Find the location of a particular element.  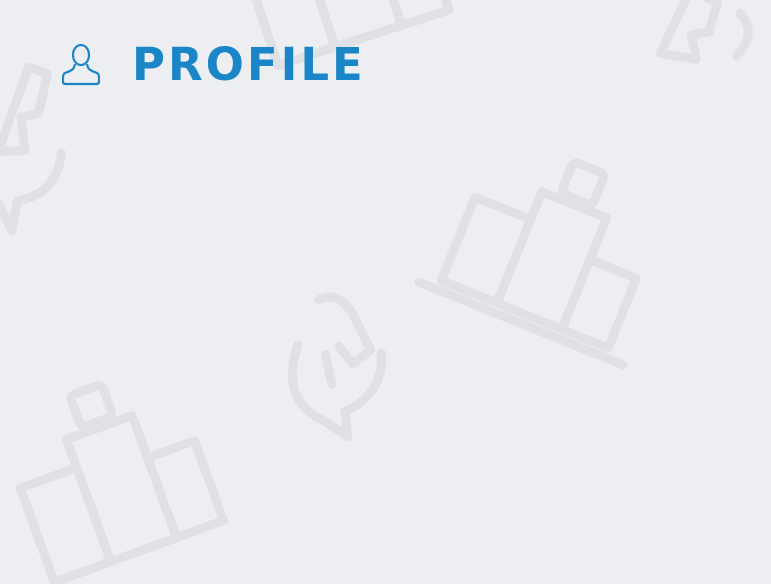

user-icon is located at coordinates (81, 64).